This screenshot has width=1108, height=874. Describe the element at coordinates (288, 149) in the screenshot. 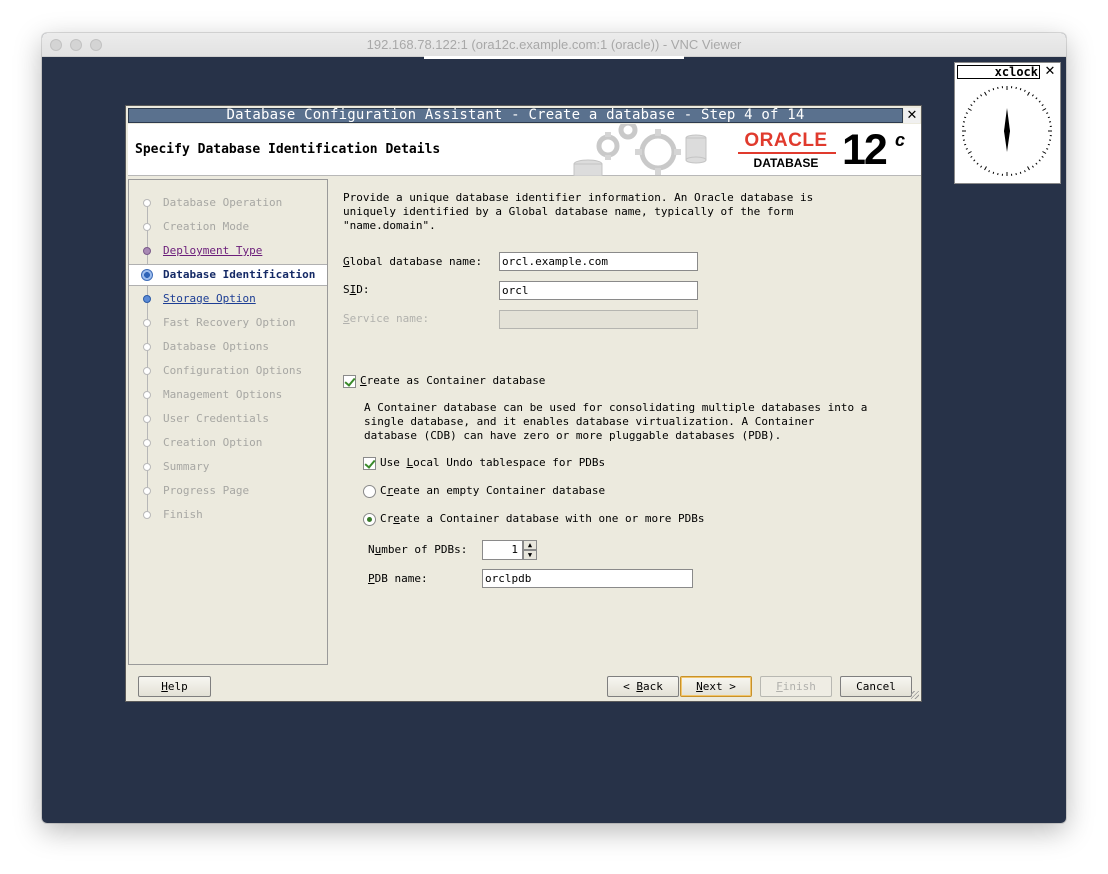

I see `page-title: Specify Database Identification Details` at that location.